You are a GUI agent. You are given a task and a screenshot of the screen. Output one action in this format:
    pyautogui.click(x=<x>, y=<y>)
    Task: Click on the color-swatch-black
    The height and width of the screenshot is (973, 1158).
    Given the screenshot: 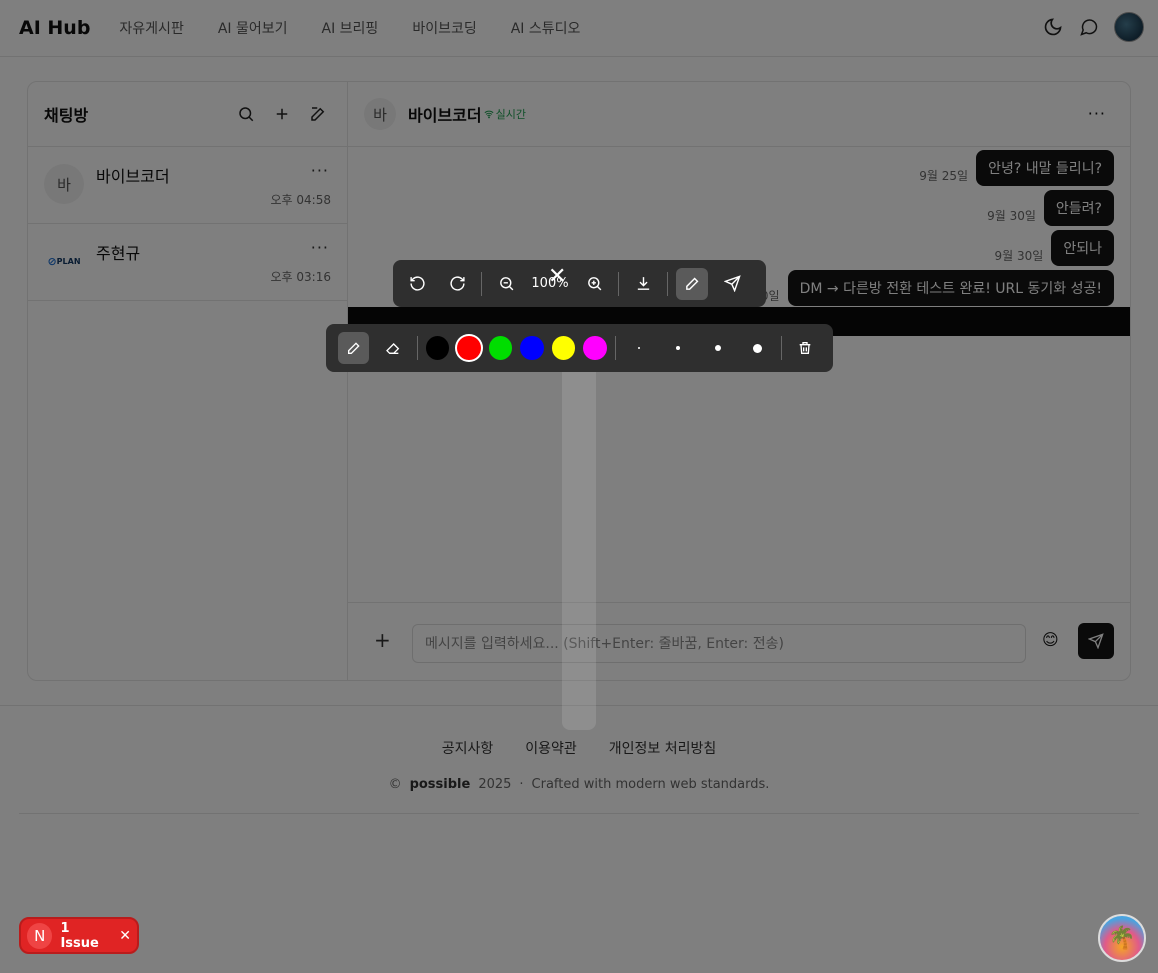 What is the action you would take?
    pyautogui.click(x=437, y=348)
    